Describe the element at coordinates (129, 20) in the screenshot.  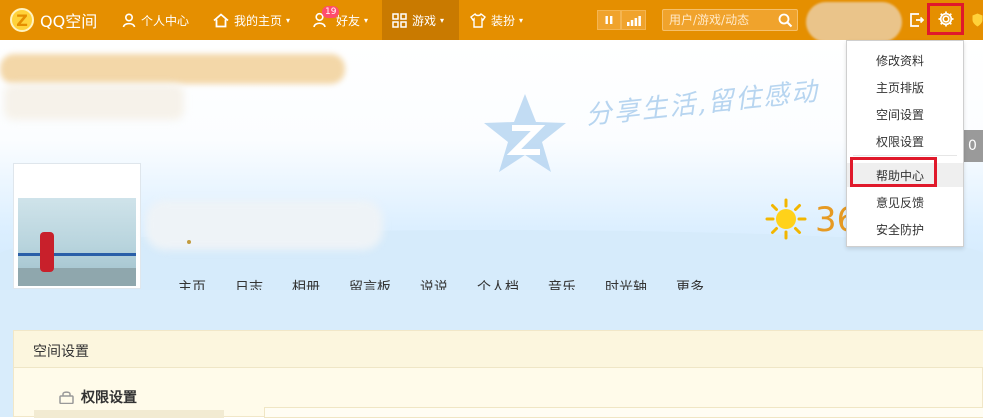
I see `person-icon` at that location.